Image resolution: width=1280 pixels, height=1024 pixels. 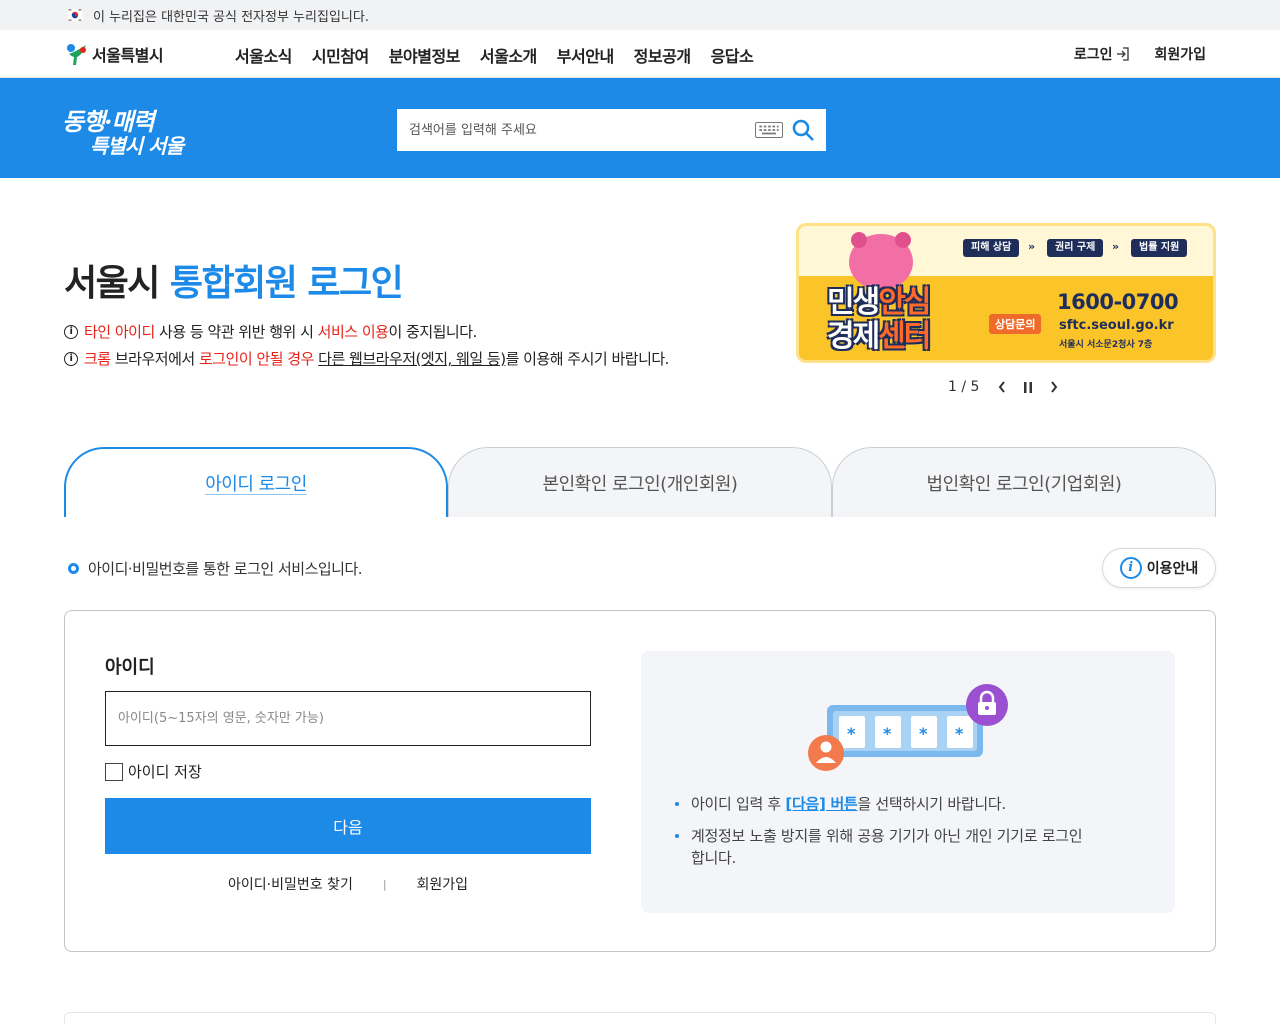 I want to click on id-input, so click(x=348, y=718).